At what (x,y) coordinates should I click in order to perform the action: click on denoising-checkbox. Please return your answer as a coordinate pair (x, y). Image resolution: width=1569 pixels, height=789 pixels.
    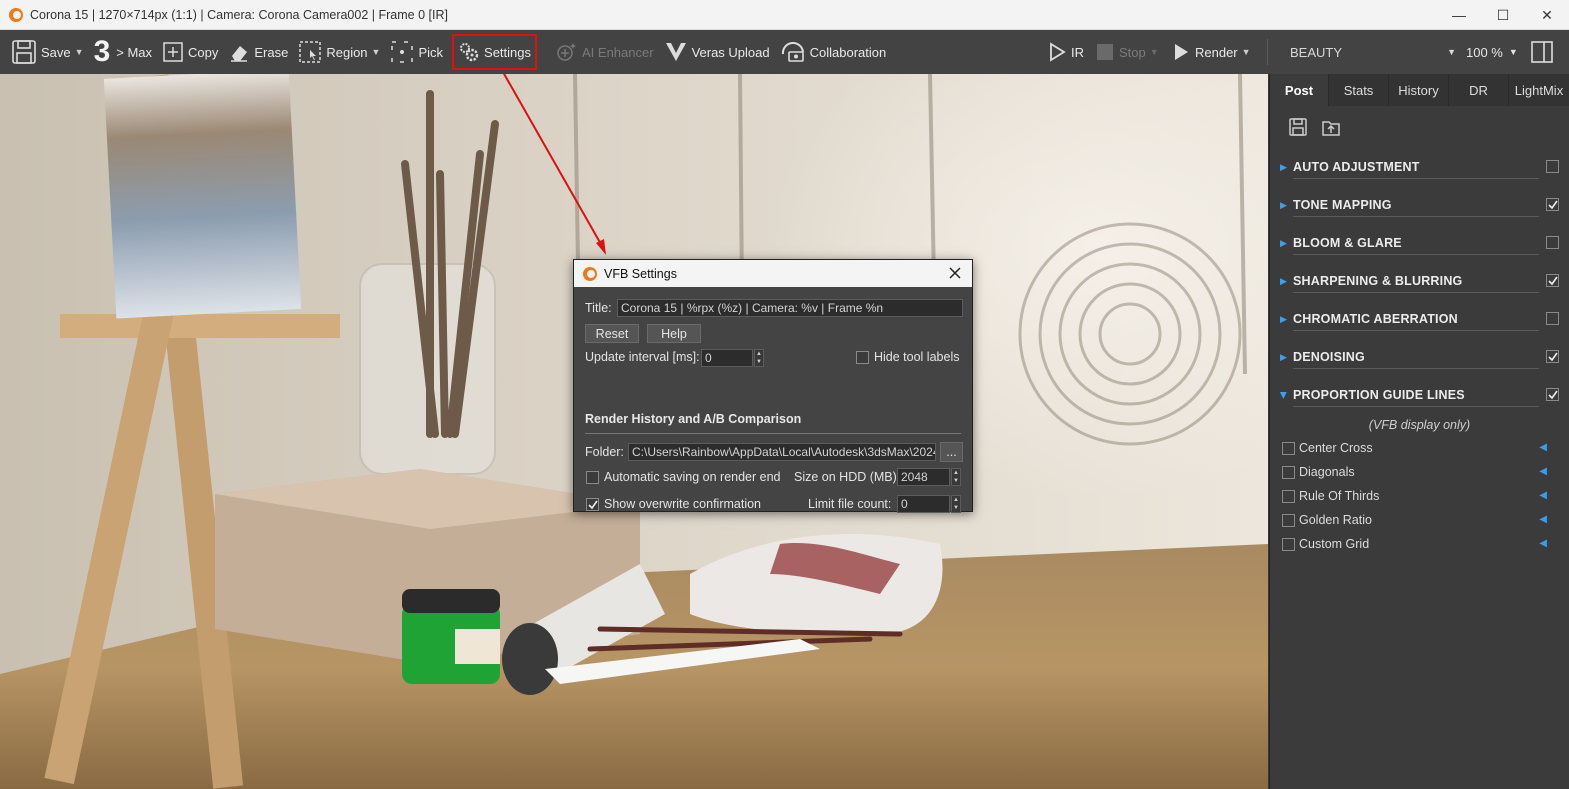
    Looking at the image, I should click on (1552, 356).